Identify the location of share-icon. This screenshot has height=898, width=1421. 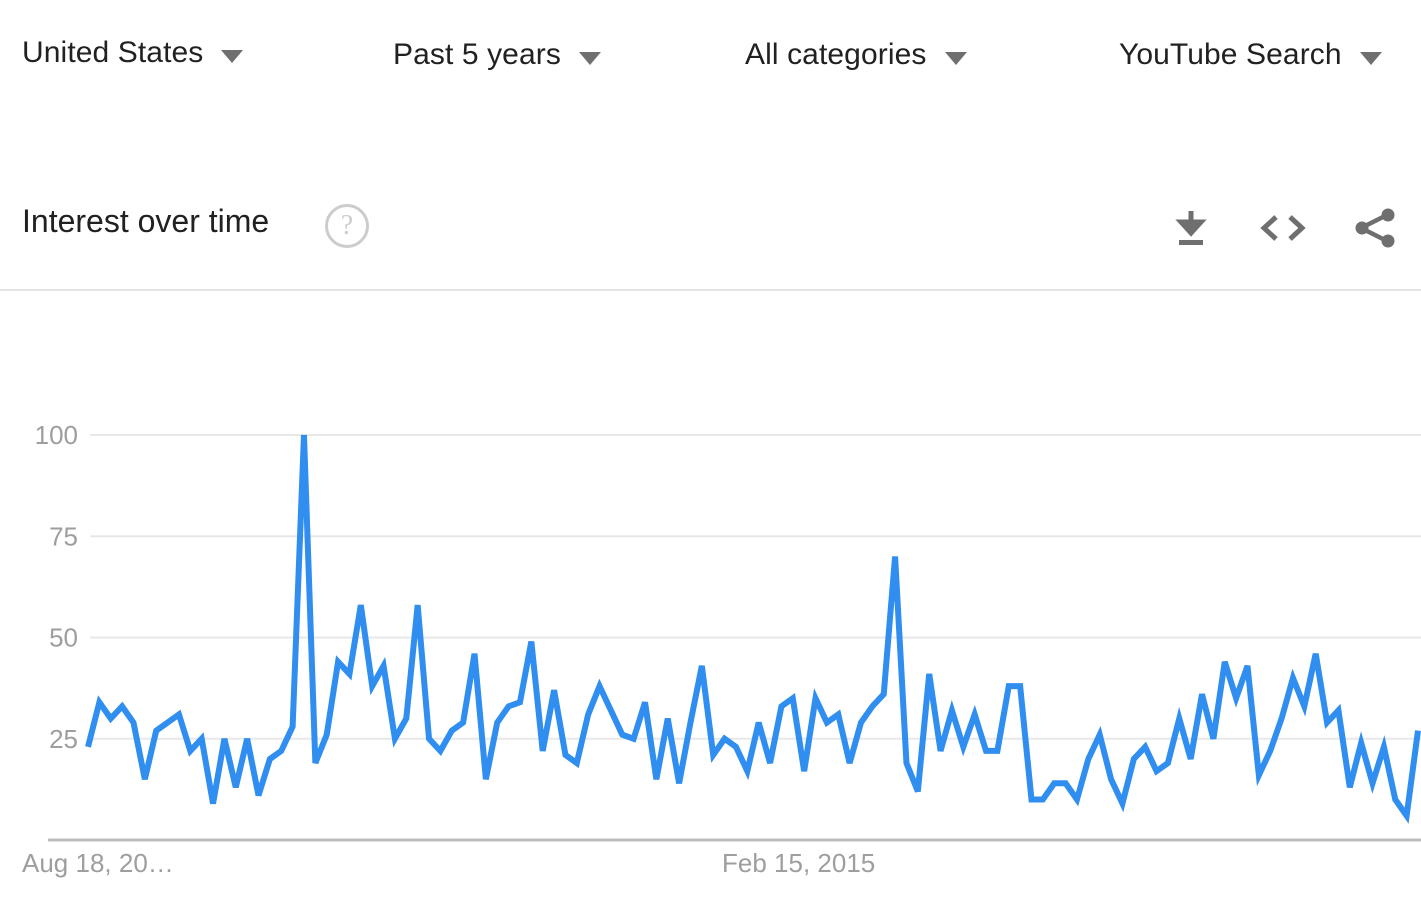
(1375, 228).